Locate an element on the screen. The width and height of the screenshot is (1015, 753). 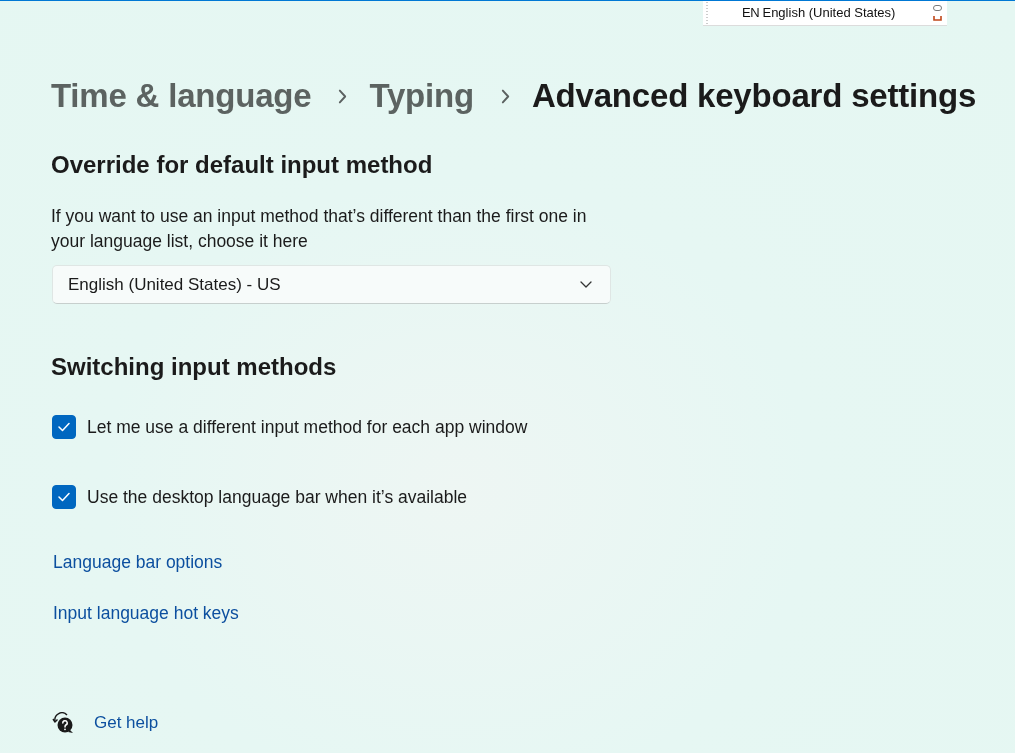
checkbox-label: Let me use a different input method for each app window is located at coordinates (307, 427).